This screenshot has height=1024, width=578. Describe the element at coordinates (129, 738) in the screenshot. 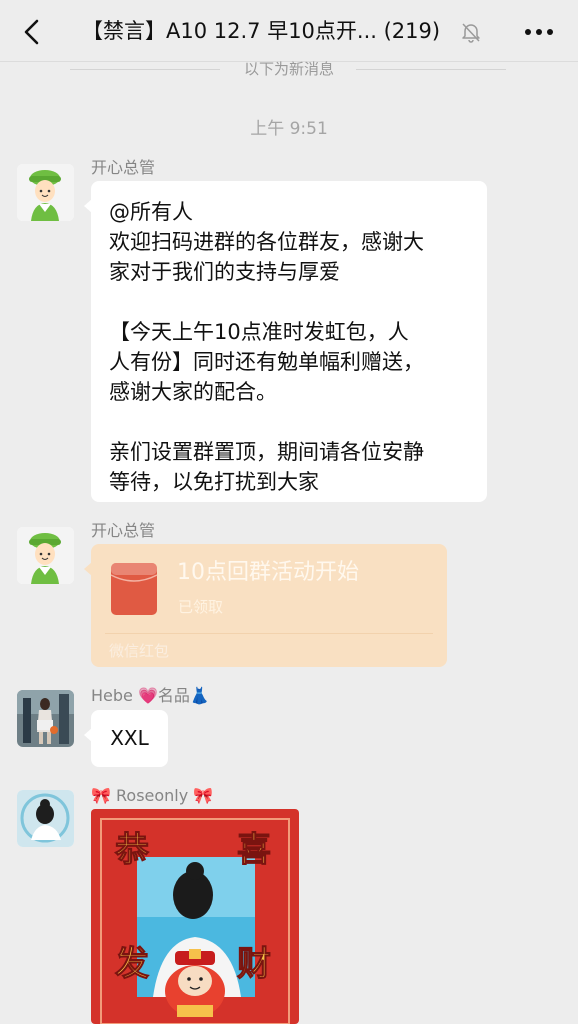

I see `message-text: XXL` at that location.